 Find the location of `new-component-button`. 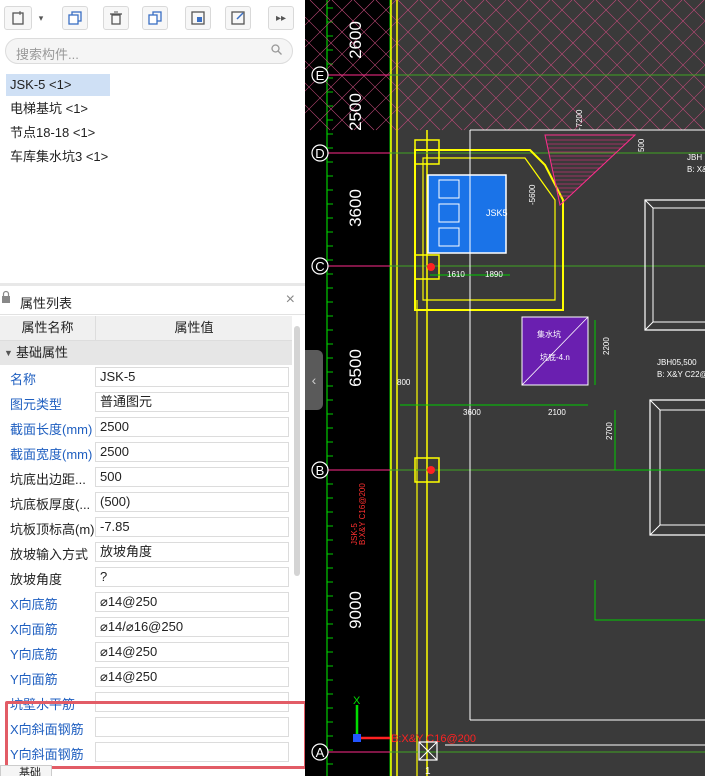

new-component-button is located at coordinates (18, 18).